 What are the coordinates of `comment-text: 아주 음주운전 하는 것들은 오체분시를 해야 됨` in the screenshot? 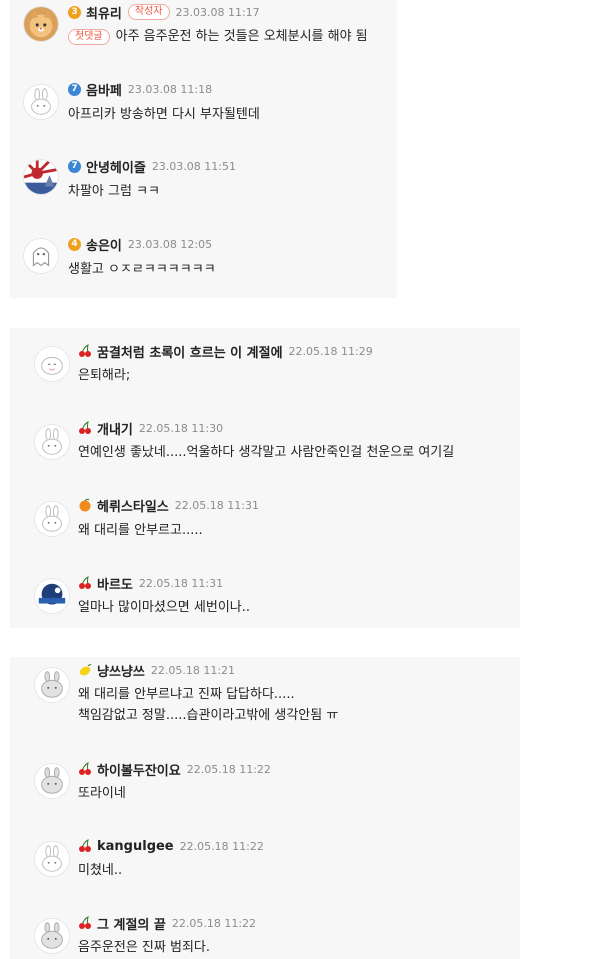 It's located at (241, 36).